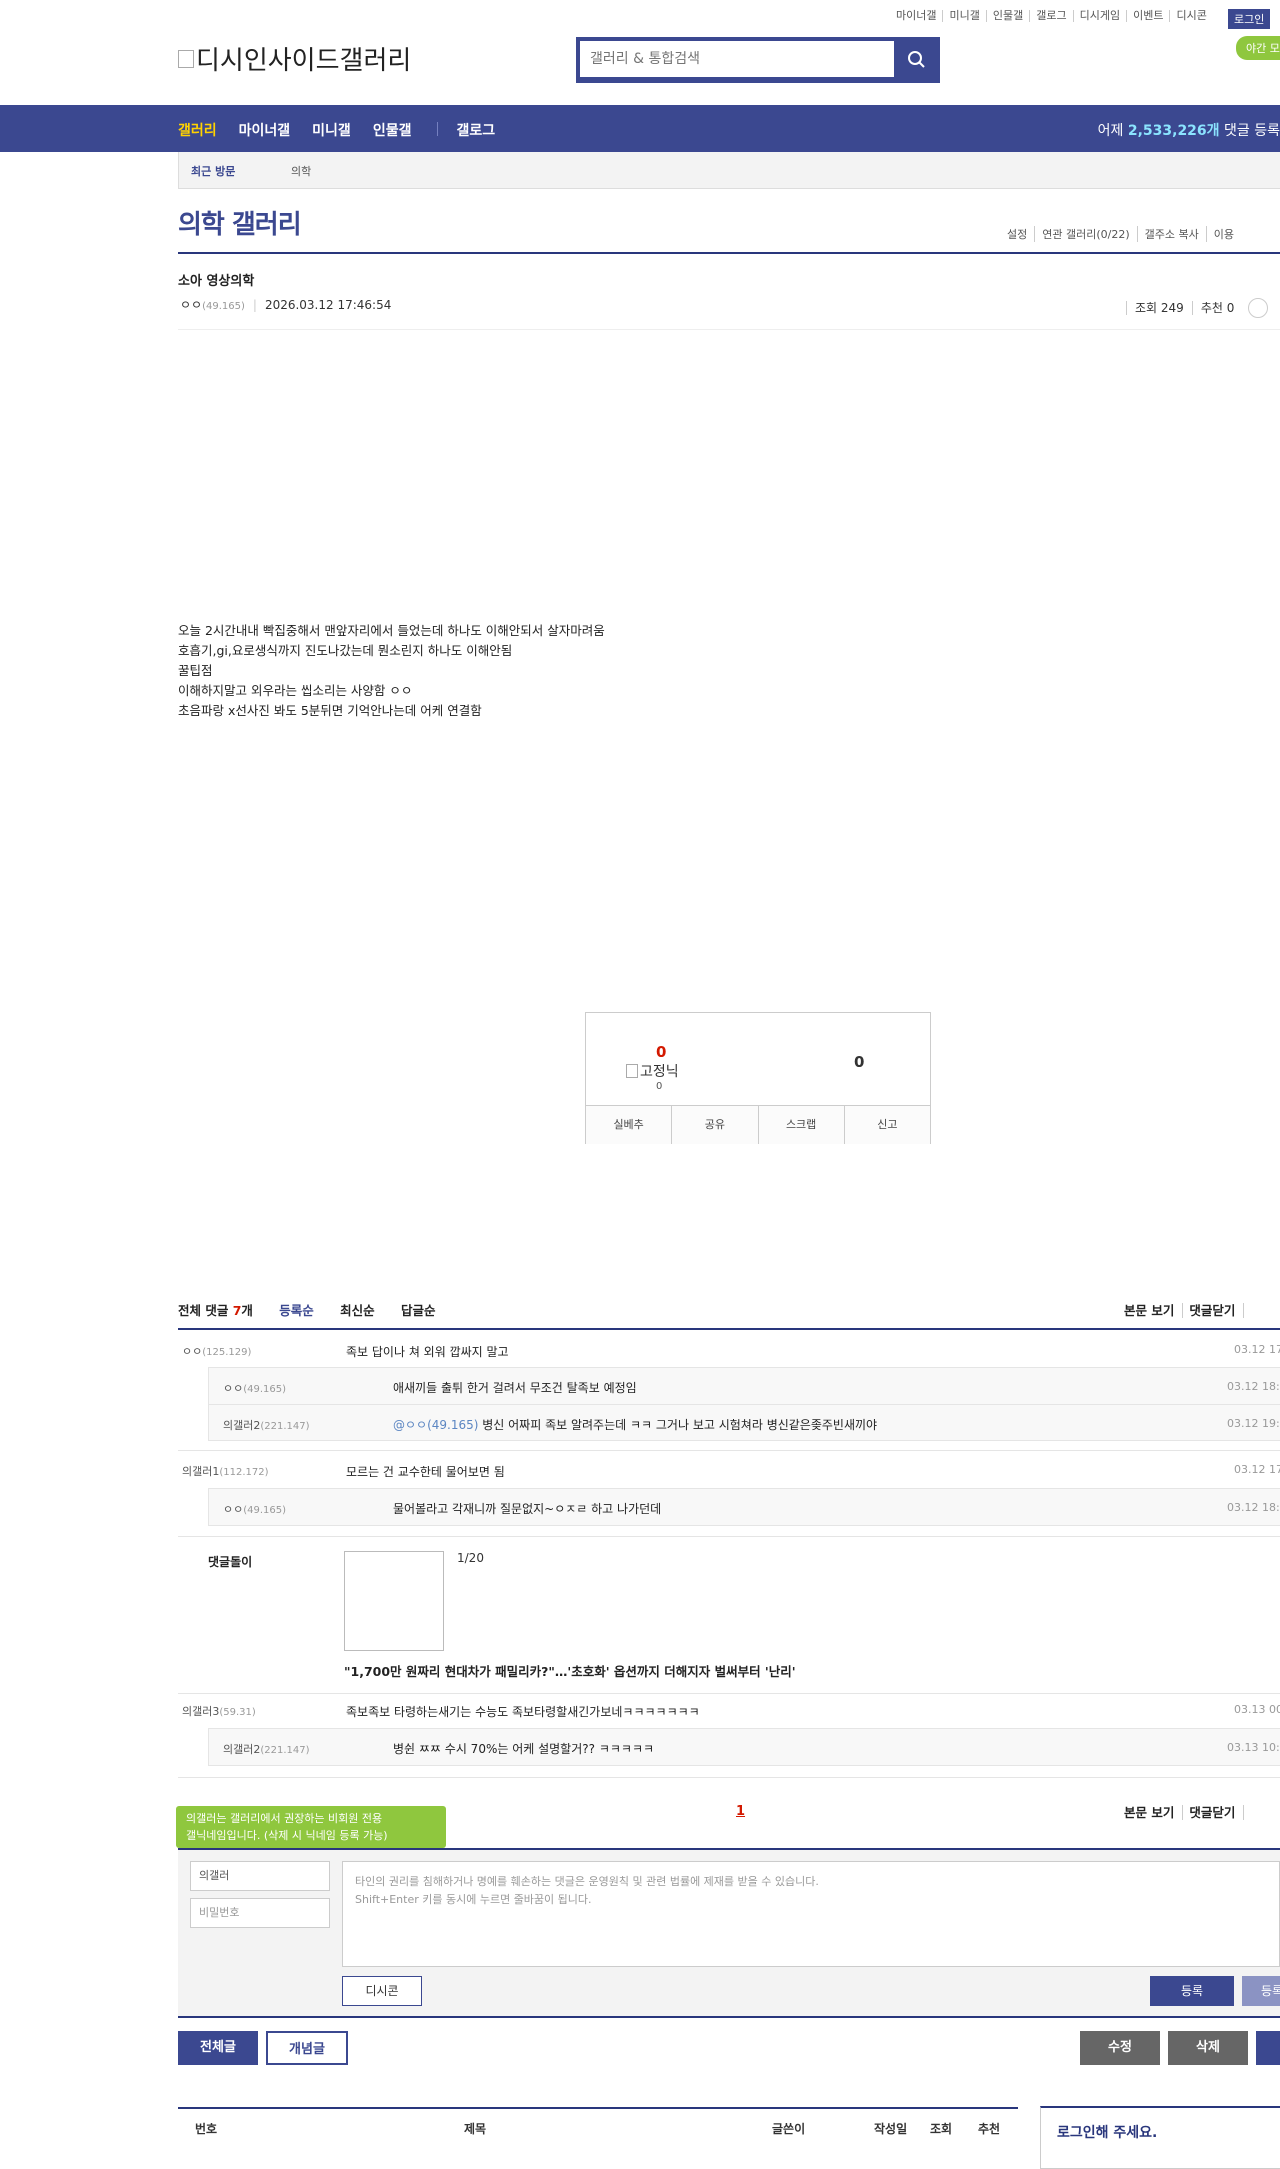  Describe the element at coordinates (1120, 2048) in the screenshot. I see `edit-button: 수정` at that location.